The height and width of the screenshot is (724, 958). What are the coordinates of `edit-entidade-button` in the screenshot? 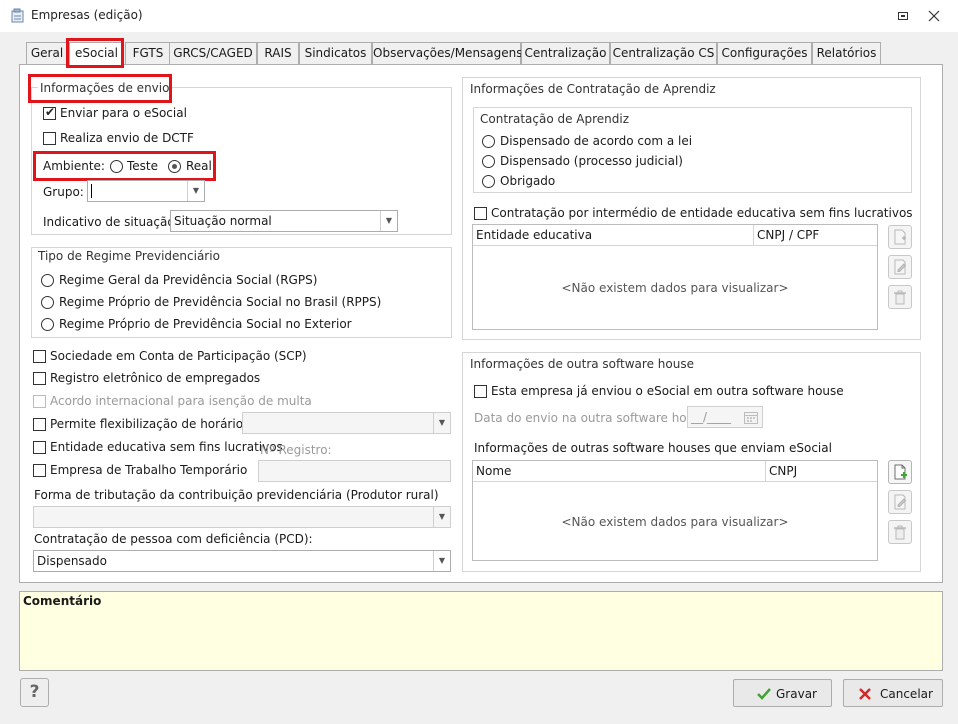 It's located at (900, 267).